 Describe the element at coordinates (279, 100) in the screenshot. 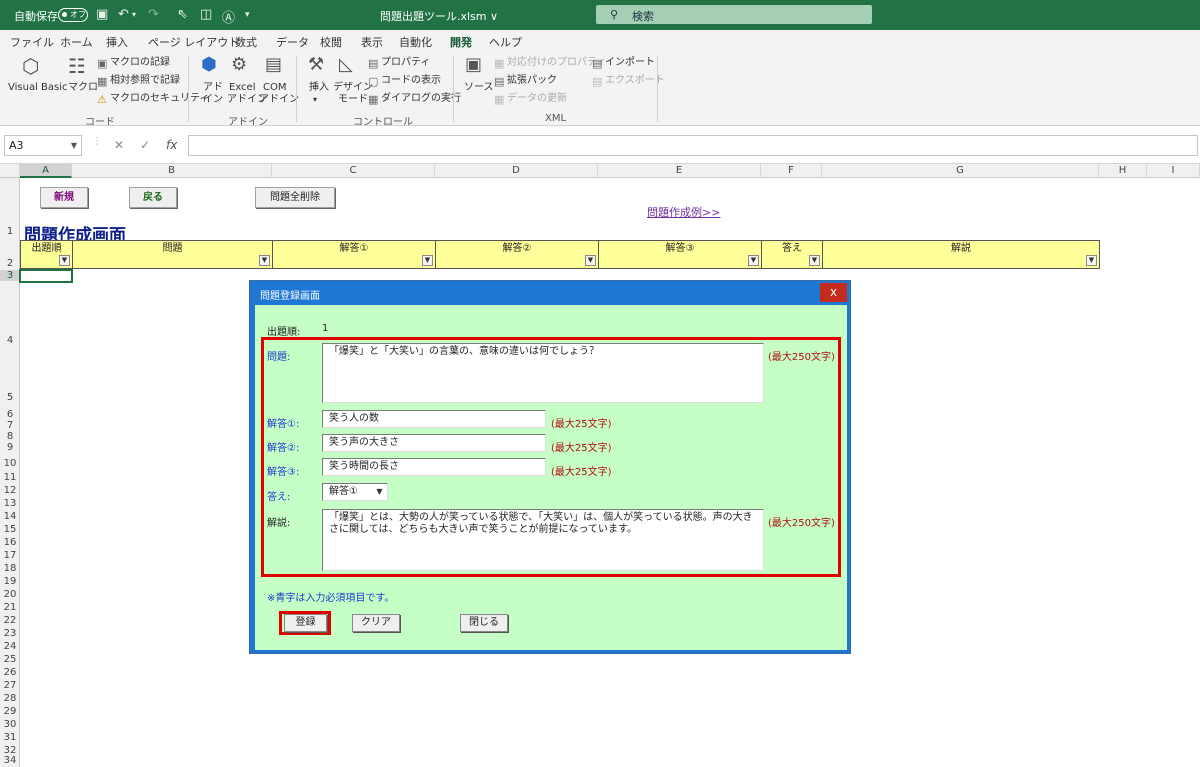

I see `com-addins-button-line2: アドイン` at that location.